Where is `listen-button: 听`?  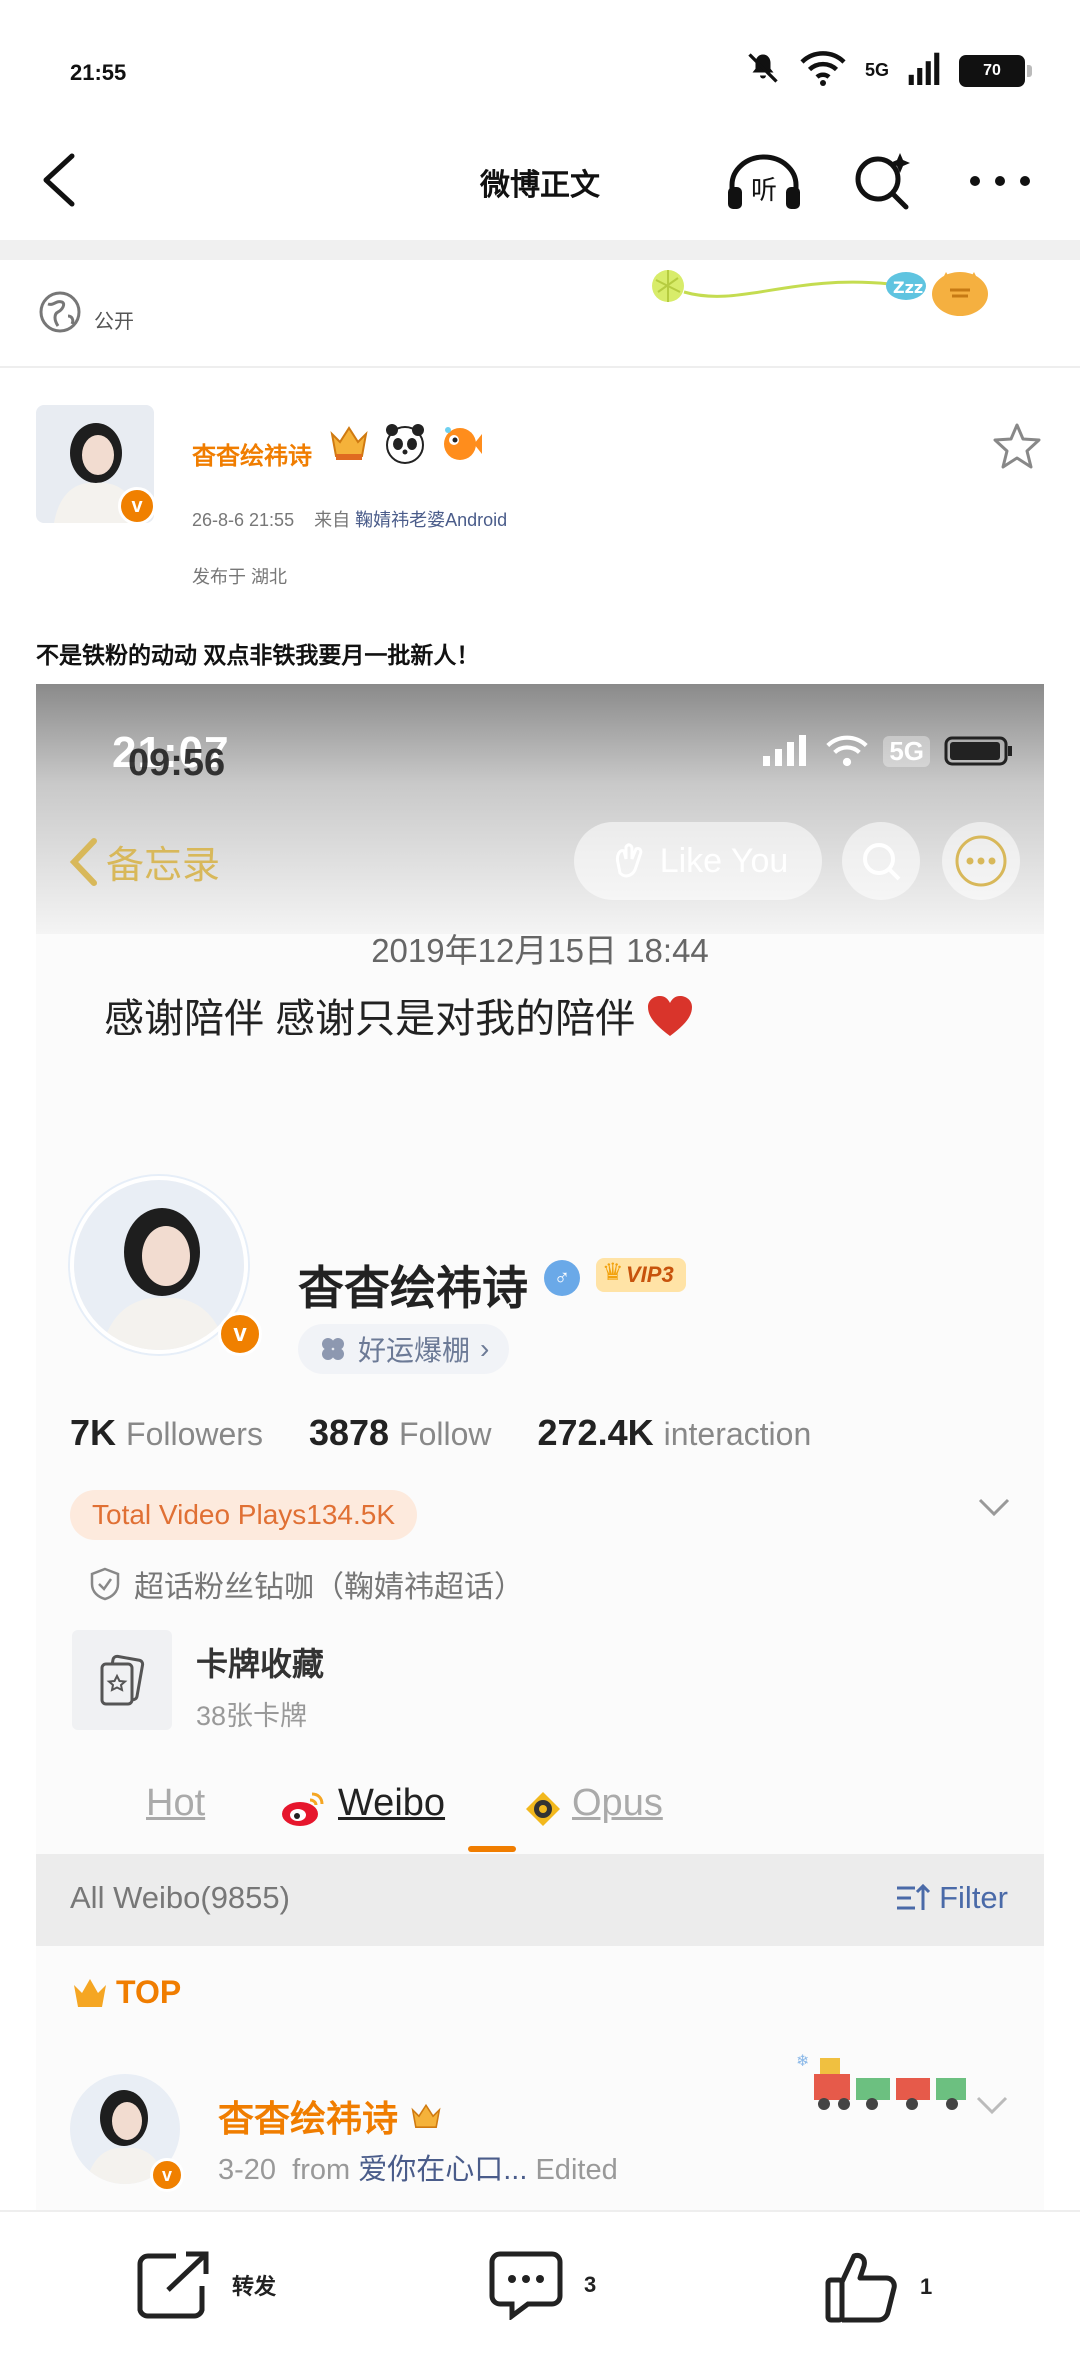
listen-button: 听 is located at coordinates (764, 181).